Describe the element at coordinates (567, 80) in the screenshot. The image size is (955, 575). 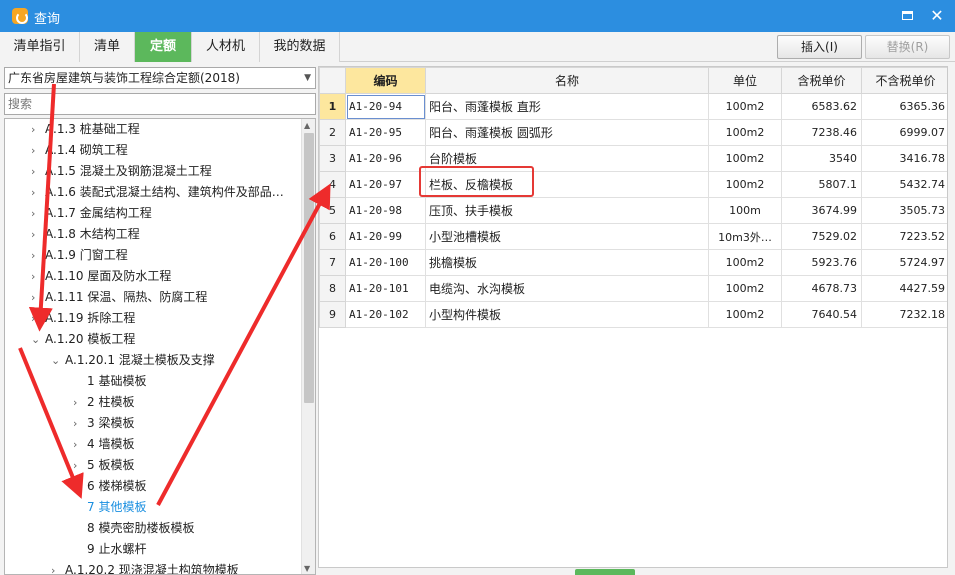
I see `column-header-name: 名称` at that location.